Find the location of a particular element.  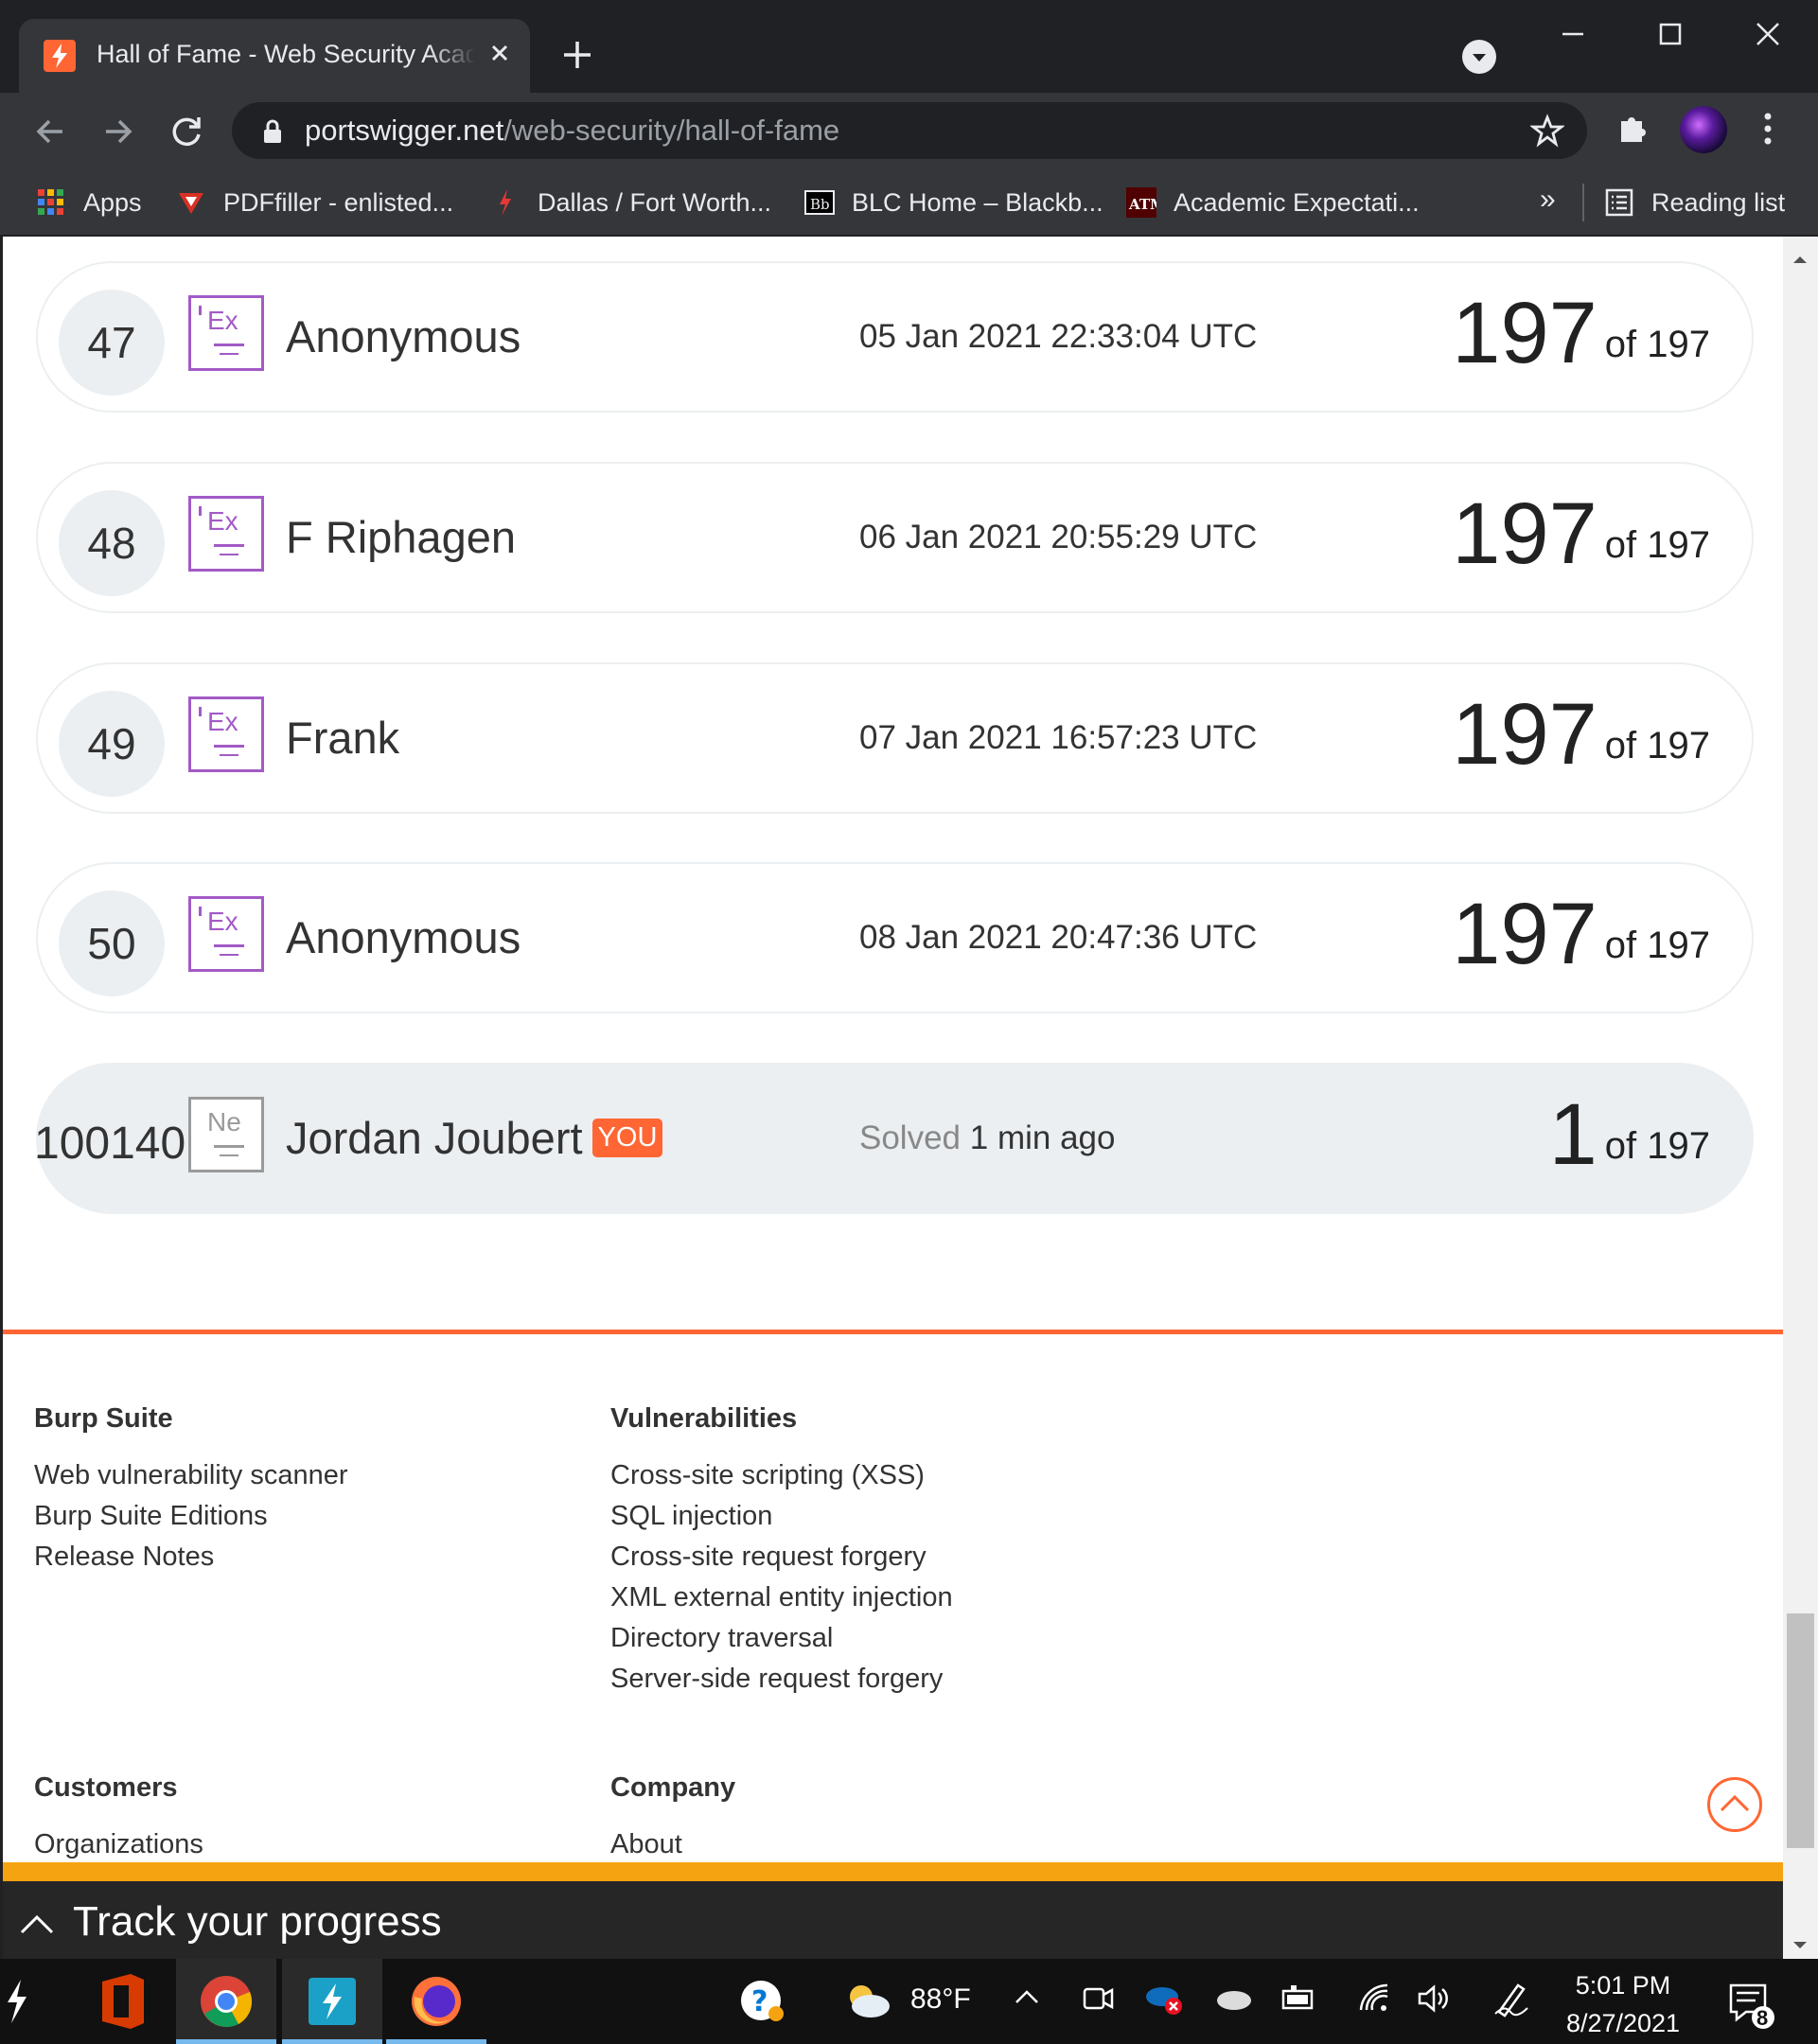

new-tab-icon is located at coordinates (577, 55).